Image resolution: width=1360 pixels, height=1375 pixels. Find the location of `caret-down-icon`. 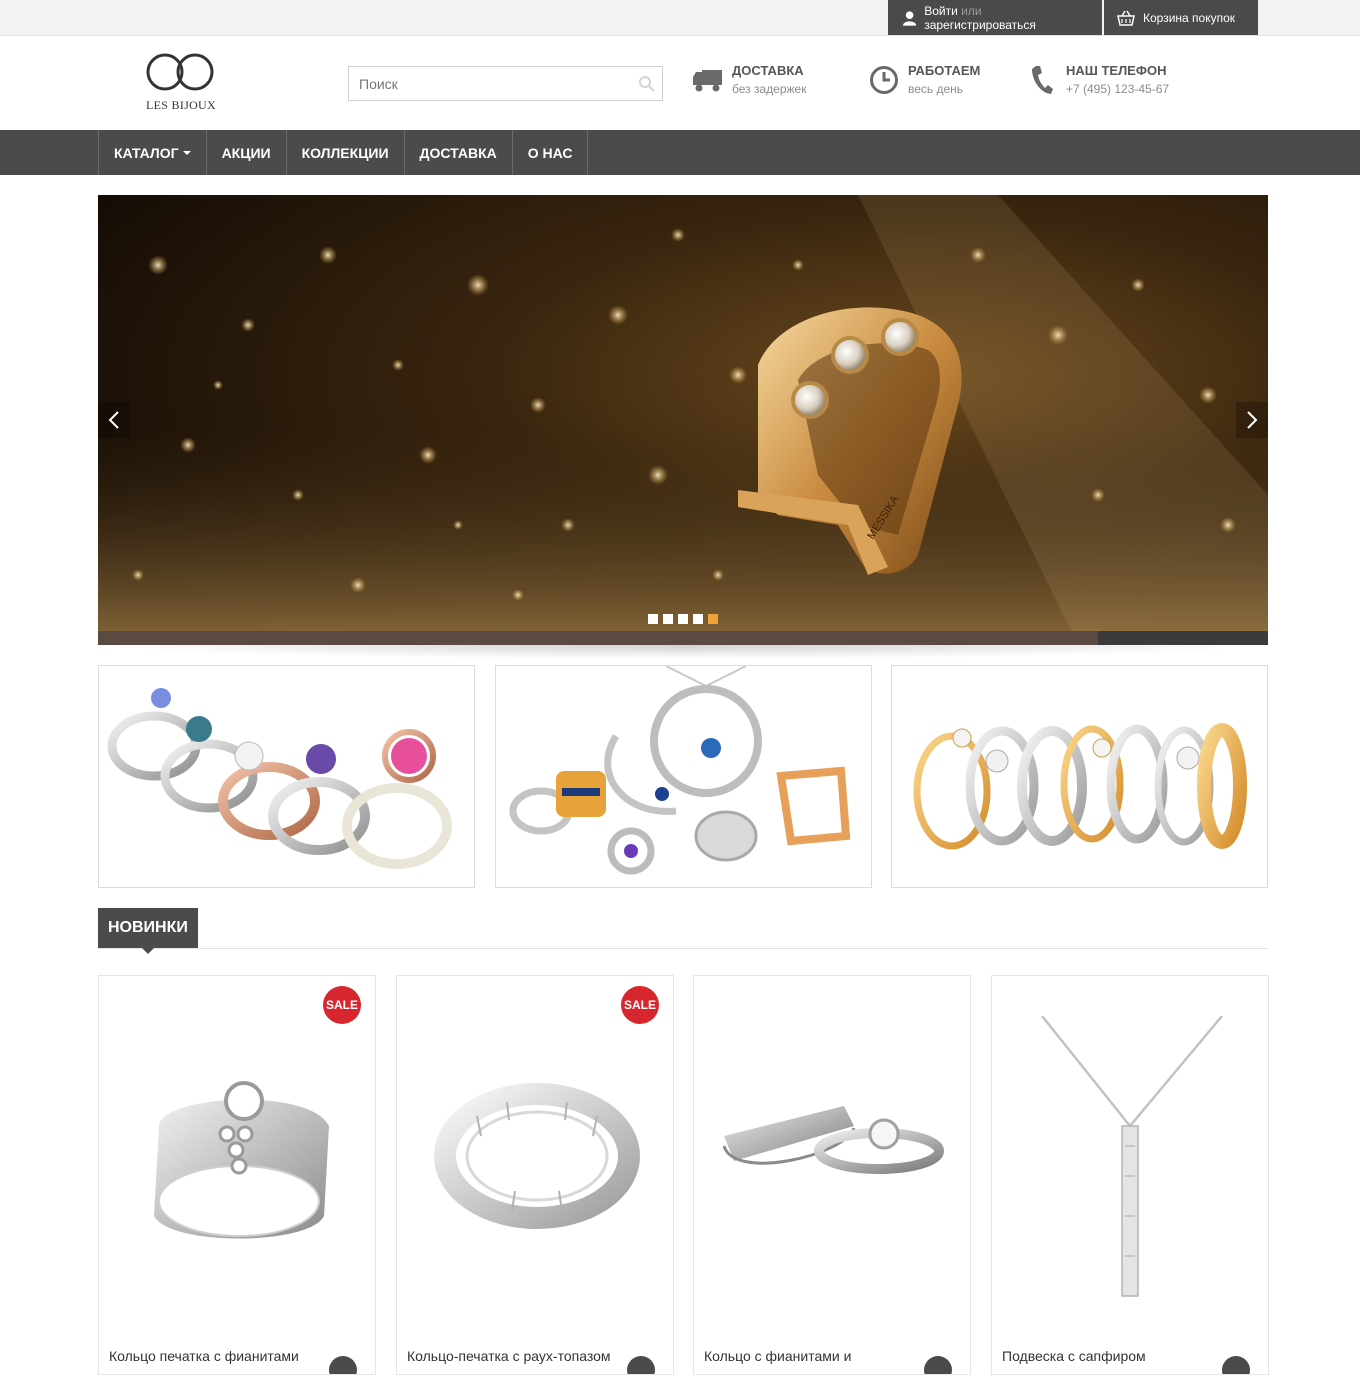

caret-down-icon is located at coordinates (186, 152).